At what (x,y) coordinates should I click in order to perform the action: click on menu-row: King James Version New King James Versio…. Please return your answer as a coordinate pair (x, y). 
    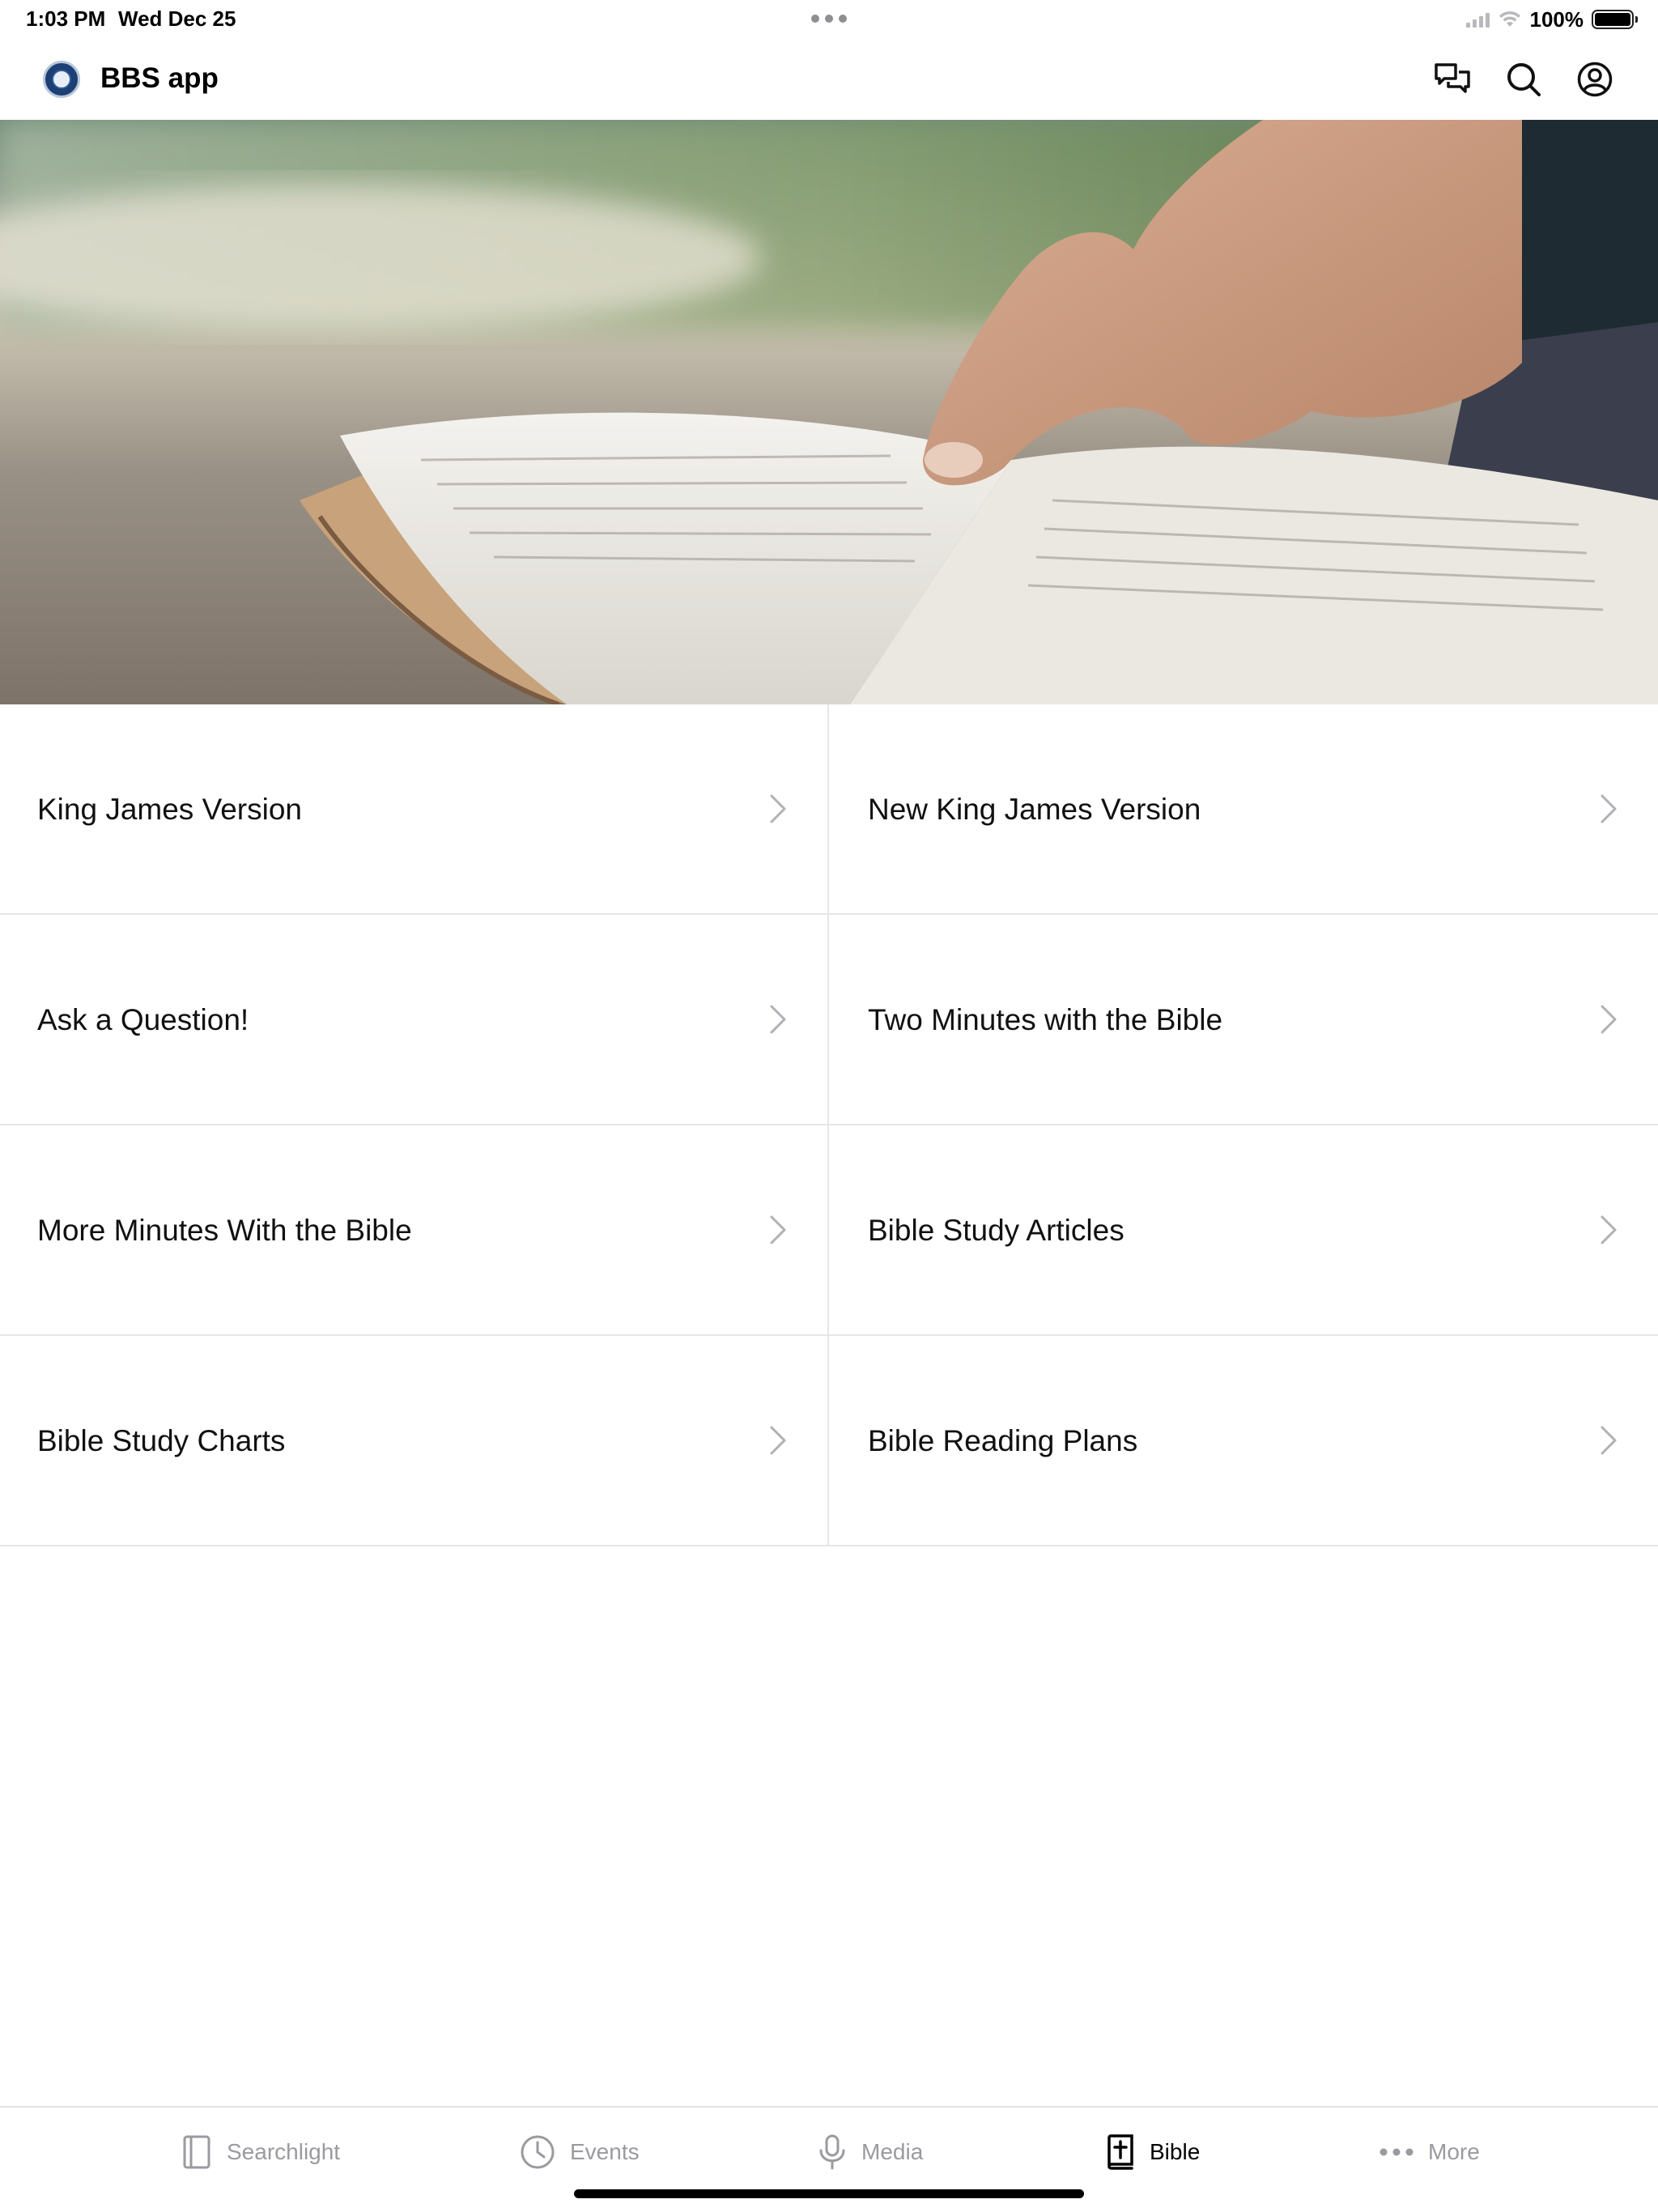
    Looking at the image, I should click on (829, 810).